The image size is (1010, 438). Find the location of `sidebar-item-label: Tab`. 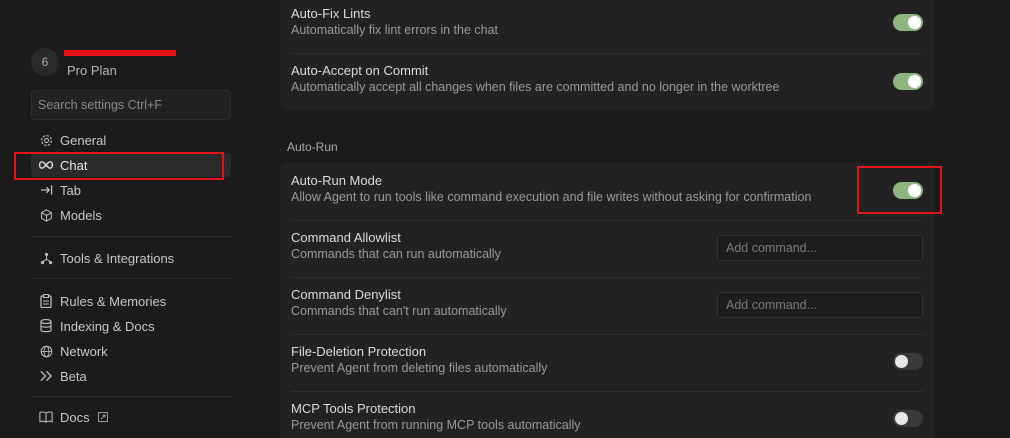

sidebar-item-label: Tab is located at coordinates (70, 190).